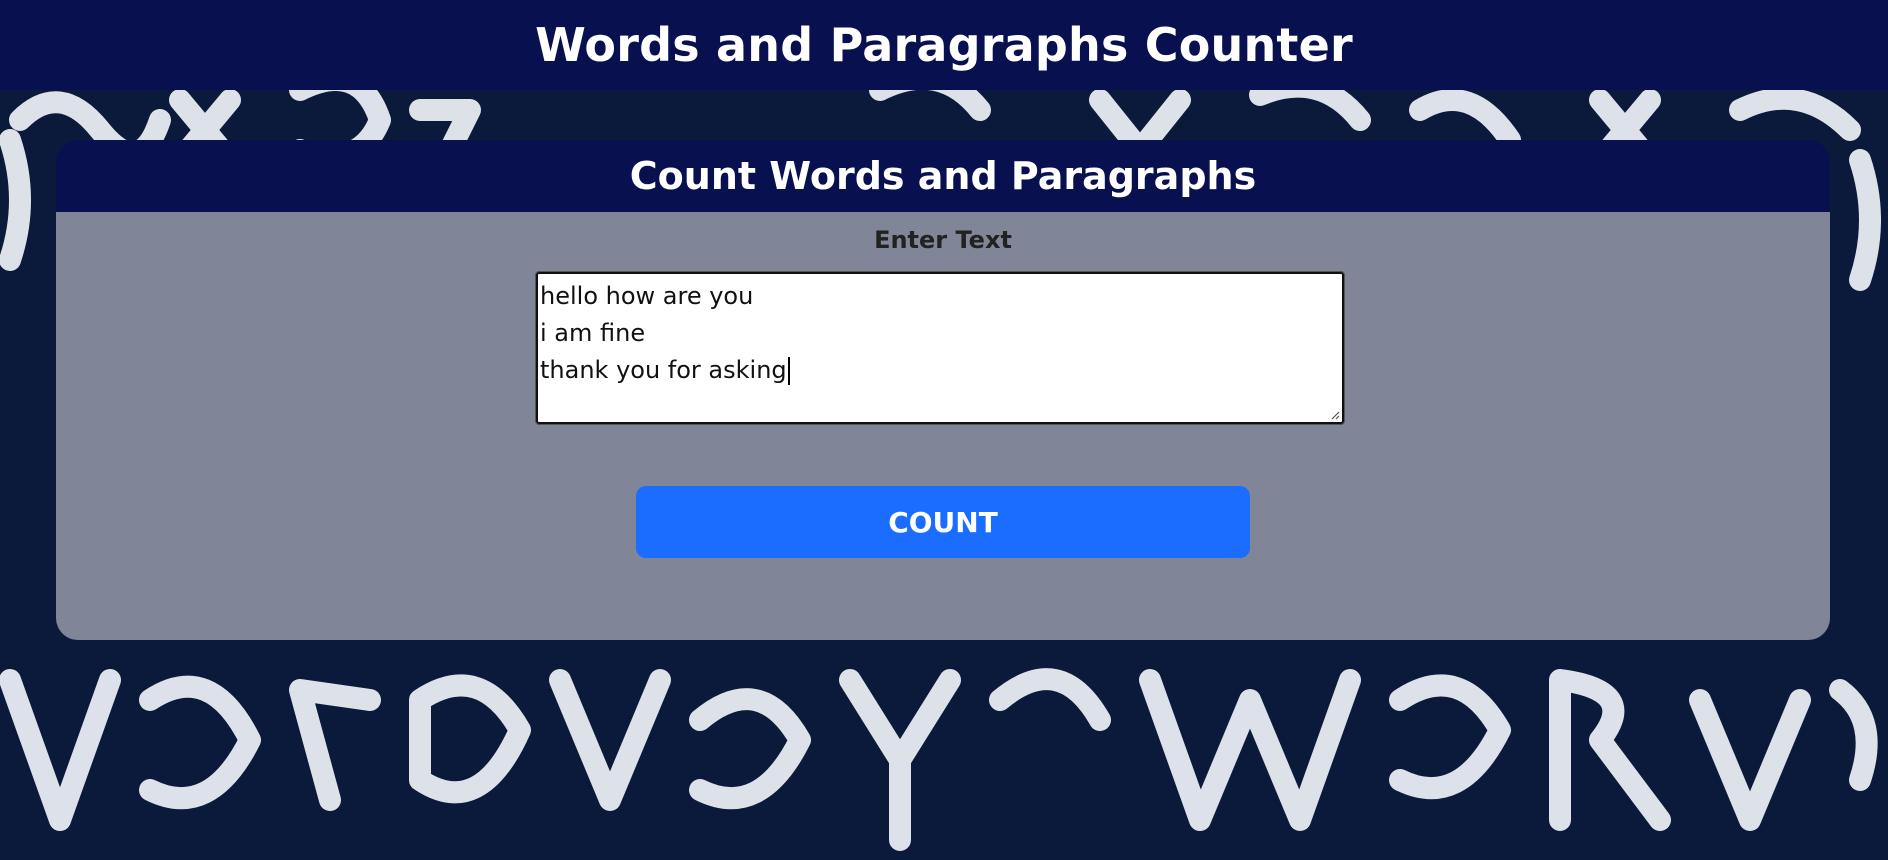 This screenshot has height=860, width=1888. I want to click on text-line: i am fine, so click(593, 333).